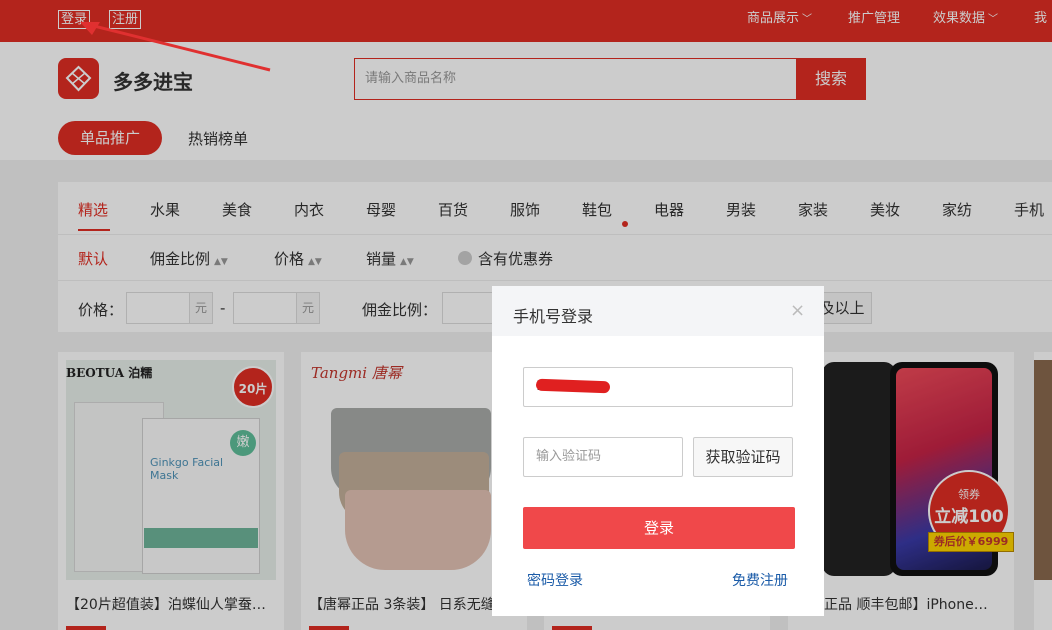  I want to click on modal-title: 手机号登录, so click(553, 316).